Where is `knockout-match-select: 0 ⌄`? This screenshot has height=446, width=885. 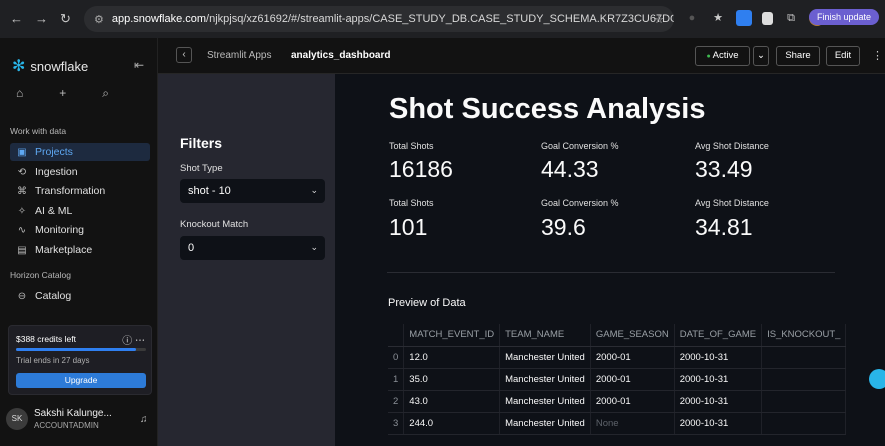 knockout-match-select: 0 ⌄ is located at coordinates (252, 248).